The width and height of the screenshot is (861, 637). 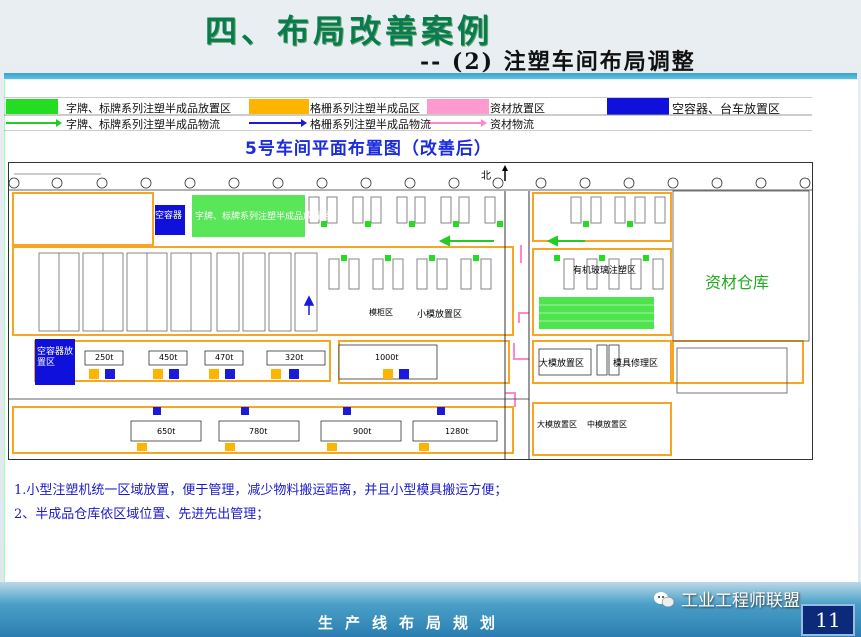 I want to click on machine-label-1000t: 1000t, so click(x=387, y=357).